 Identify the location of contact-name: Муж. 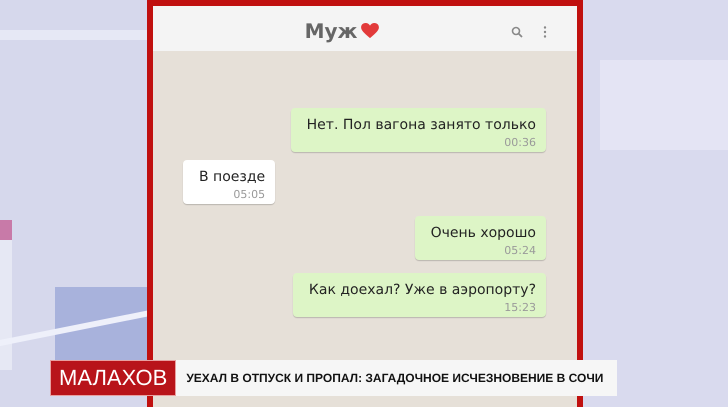
(331, 31).